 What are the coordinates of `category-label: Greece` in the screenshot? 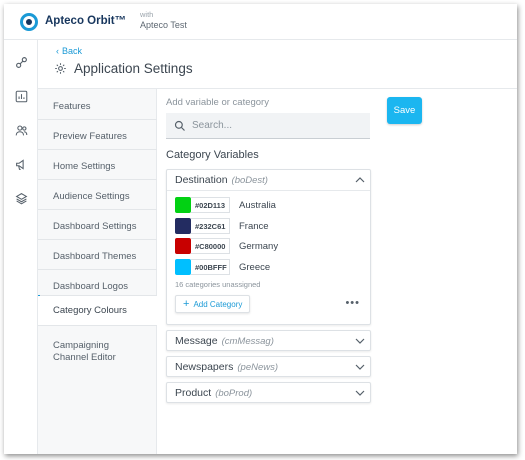 It's located at (255, 267).